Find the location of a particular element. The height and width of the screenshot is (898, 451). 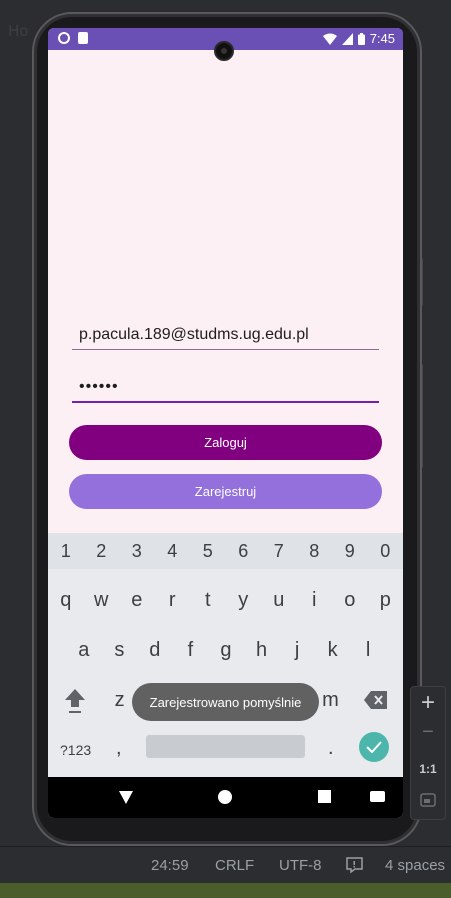

enter-key is located at coordinates (374, 747).